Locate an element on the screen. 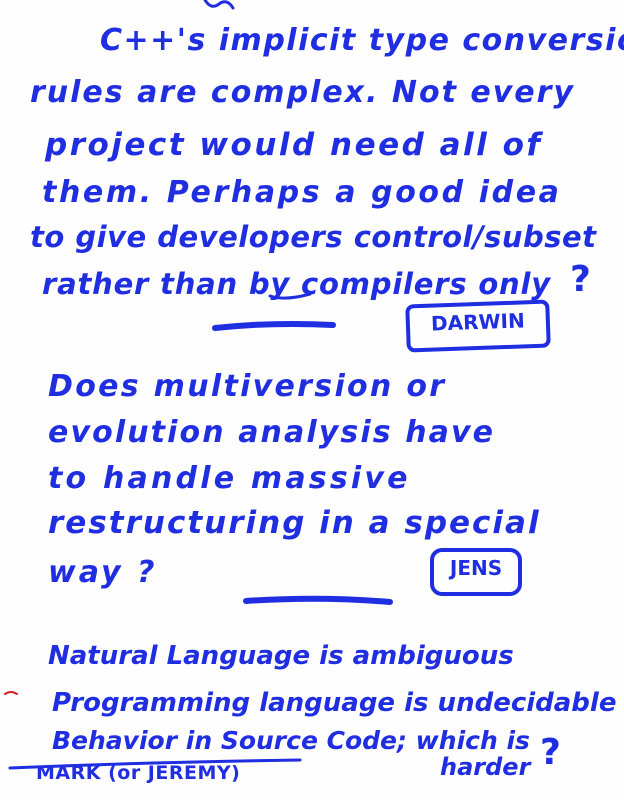 The width and height of the screenshot is (624, 800). note2-line-1: Does multiversion or is located at coordinates (247, 386).